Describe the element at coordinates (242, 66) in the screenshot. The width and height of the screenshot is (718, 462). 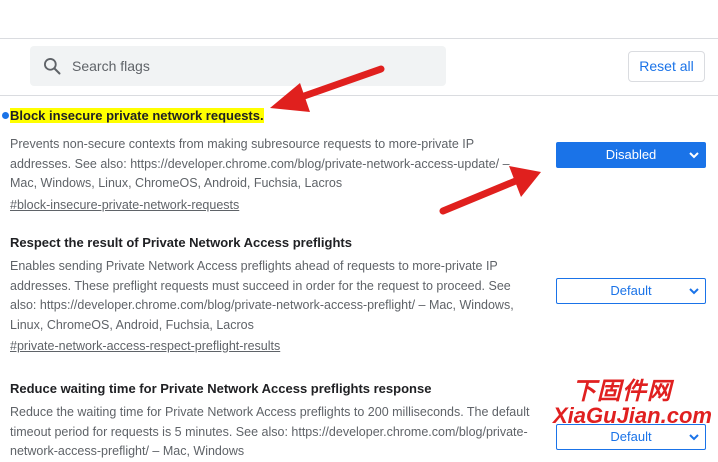
I see `search-input` at that location.